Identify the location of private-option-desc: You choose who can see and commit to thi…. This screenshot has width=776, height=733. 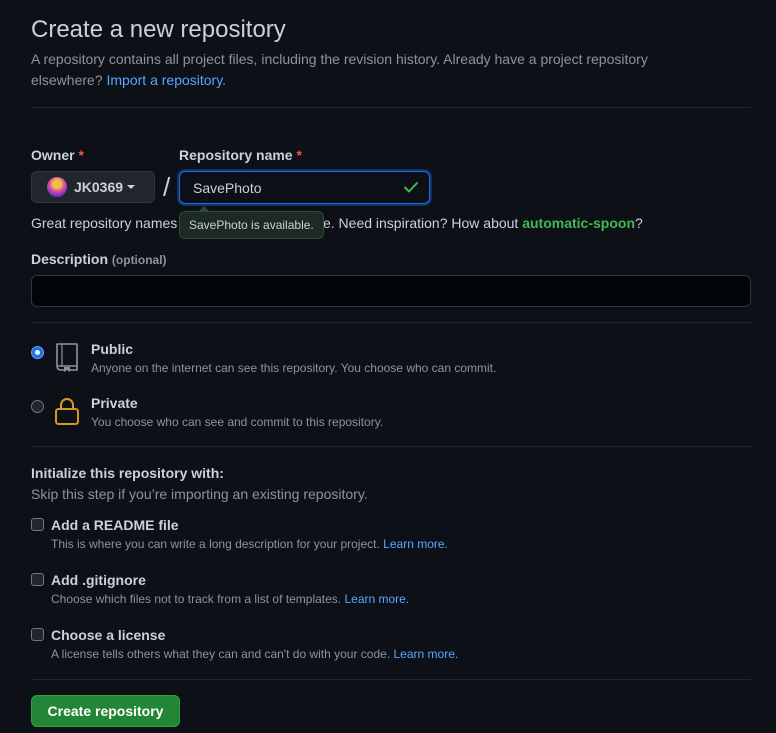
(237, 422).